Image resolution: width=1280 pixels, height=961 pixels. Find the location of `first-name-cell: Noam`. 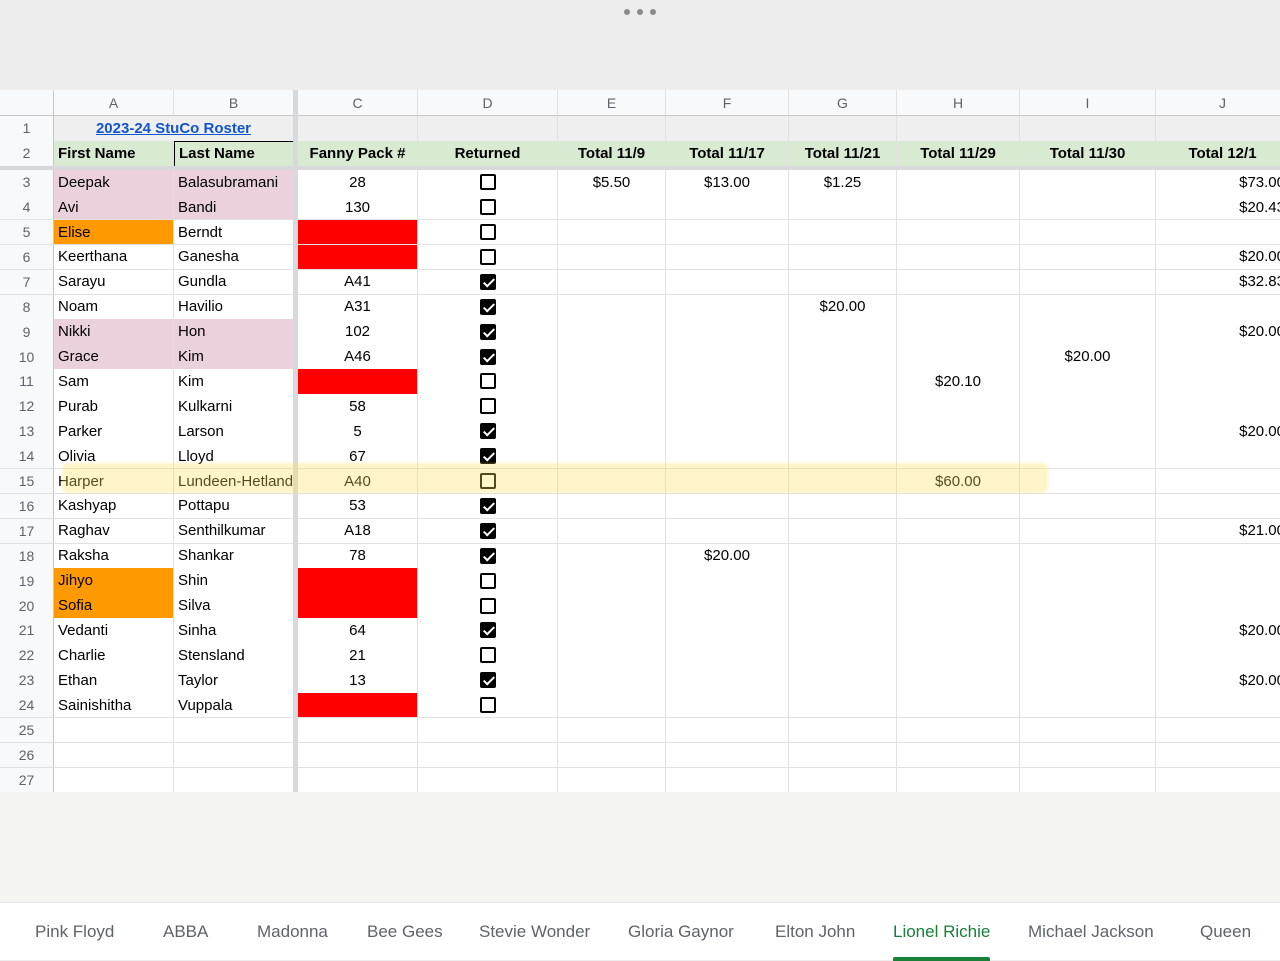

first-name-cell: Noam is located at coordinates (114, 307).